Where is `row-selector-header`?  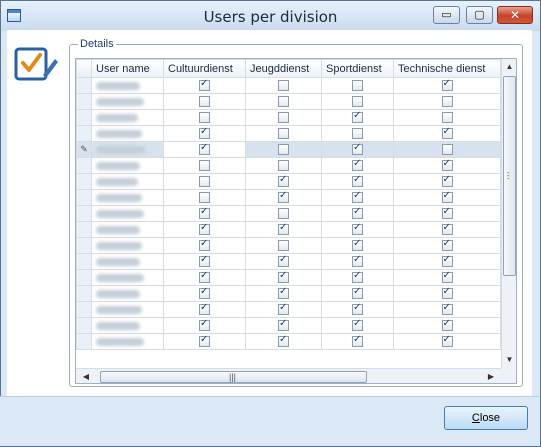 row-selector-header is located at coordinates (84, 68).